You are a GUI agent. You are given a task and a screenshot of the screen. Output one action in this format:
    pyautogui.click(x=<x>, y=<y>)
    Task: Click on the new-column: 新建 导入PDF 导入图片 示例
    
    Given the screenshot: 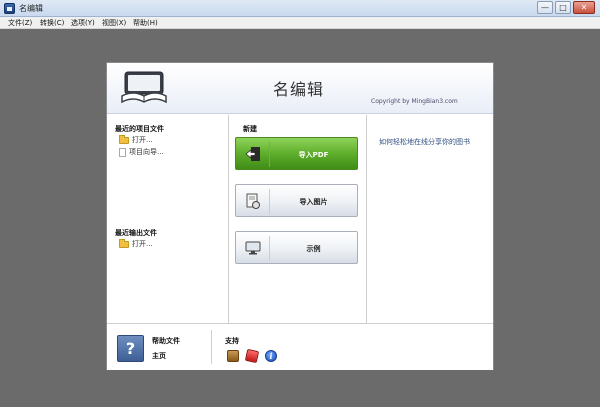 What is the action you would take?
    pyautogui.click(x=298, y=219)
    